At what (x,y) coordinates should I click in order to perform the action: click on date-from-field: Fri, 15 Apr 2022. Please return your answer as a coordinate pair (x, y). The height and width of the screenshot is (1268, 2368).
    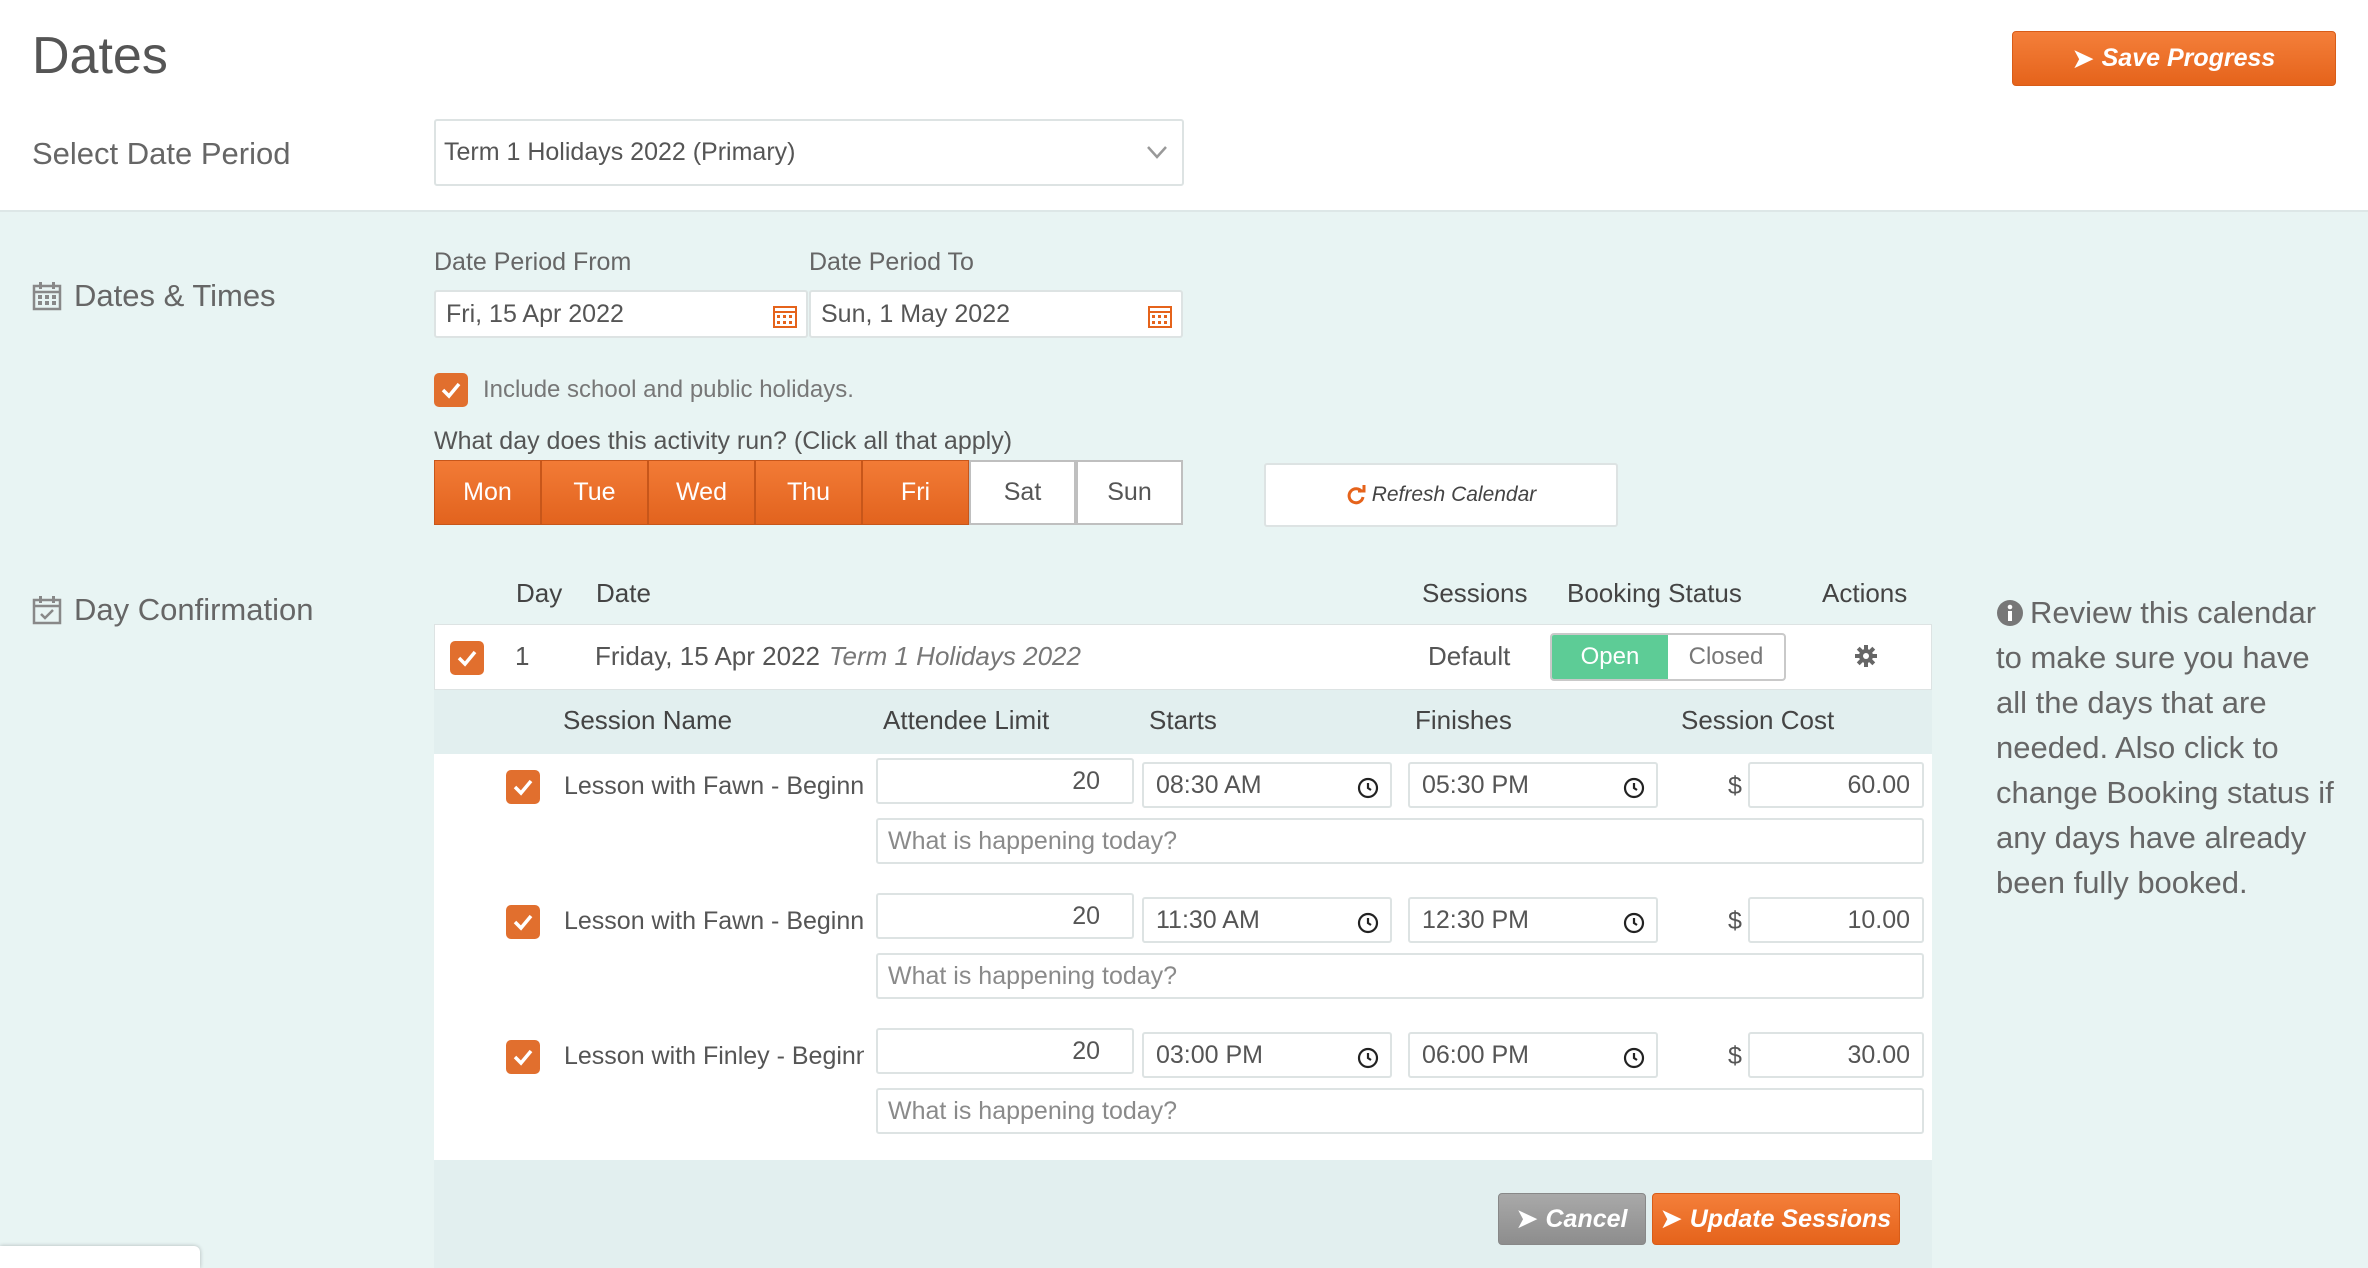
    Looking at the image, I should click on (621, 314).